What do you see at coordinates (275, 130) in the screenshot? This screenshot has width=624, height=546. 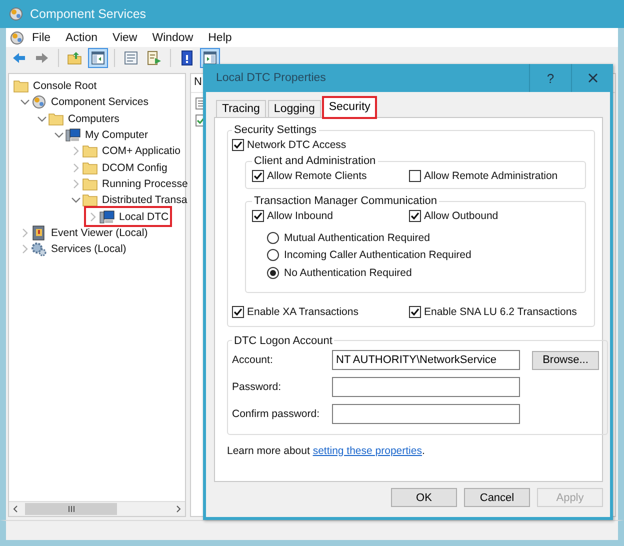 I see `group-title: Security Settings` at bounding box center [275, 130].